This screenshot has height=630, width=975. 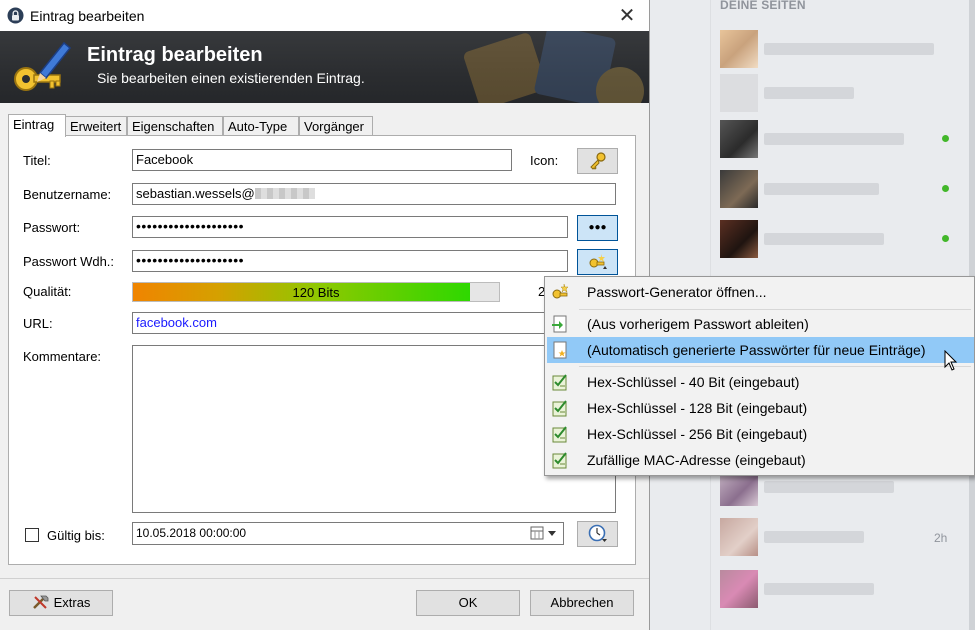 I want to click on redacted-block, so click(x=284, y=193).